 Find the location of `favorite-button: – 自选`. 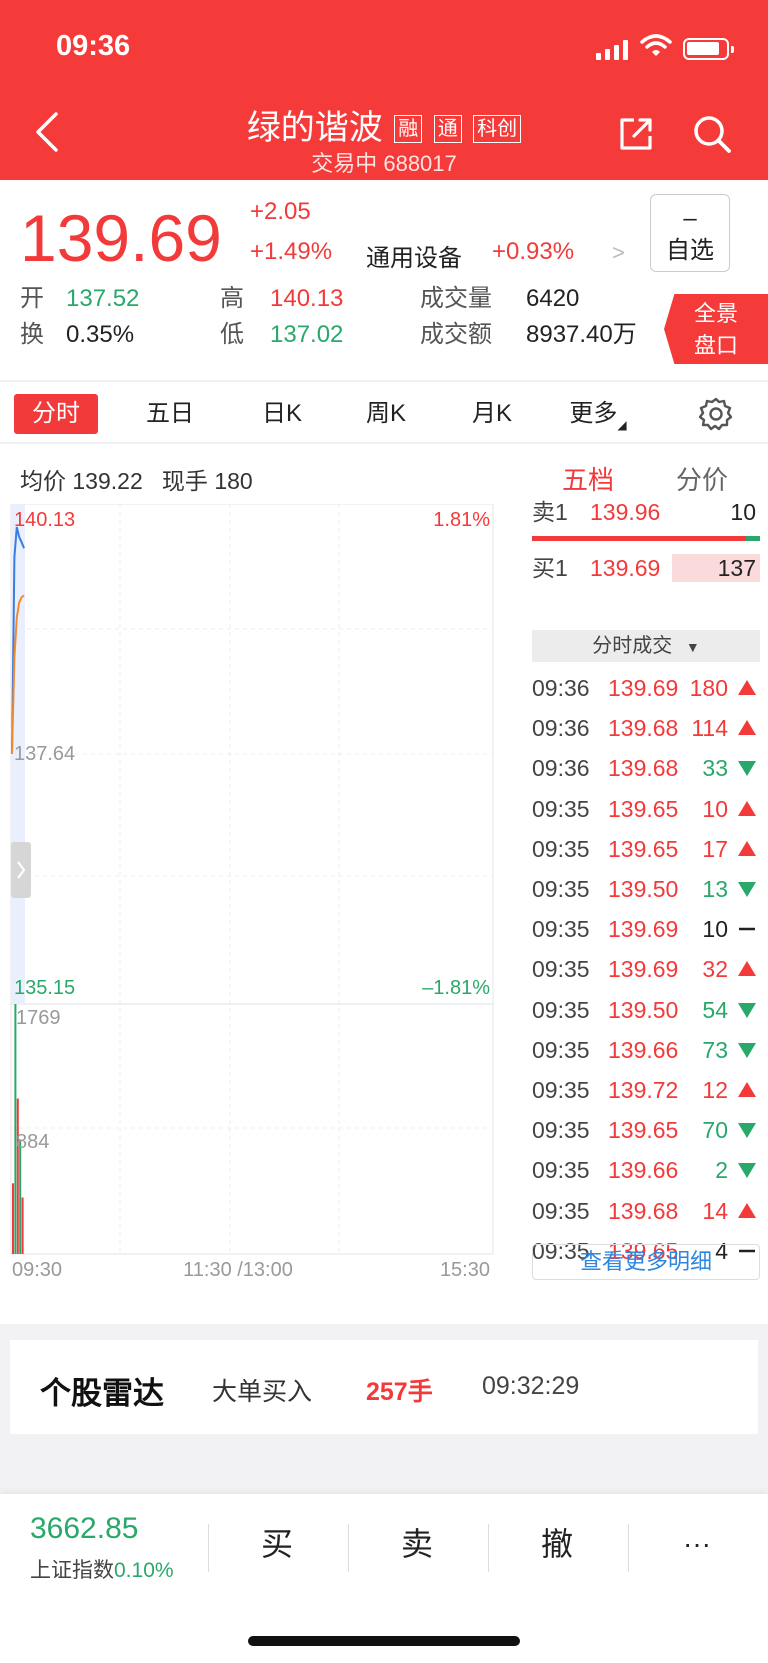

favorite-button: – 自选 is located at coordinates (690, 233).